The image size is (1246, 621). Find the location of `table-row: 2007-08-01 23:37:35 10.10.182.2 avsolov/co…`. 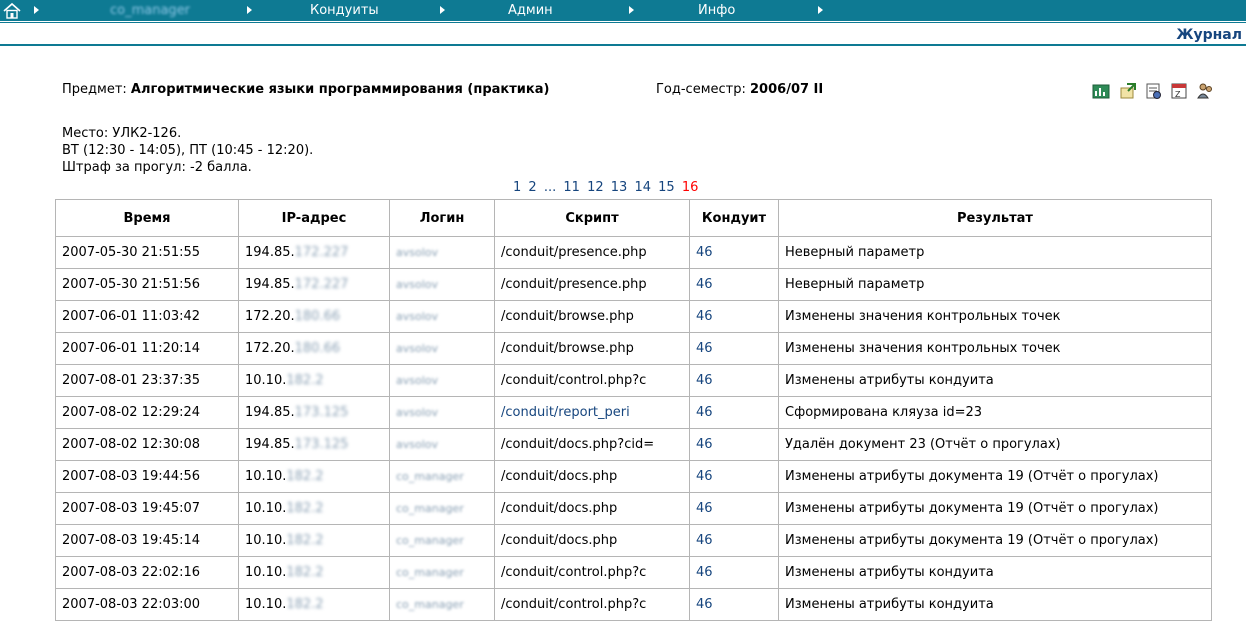

table-row: 2007-08-01 23:37:35 10.10.182.2 avsolov/co… is located at coordinates (633, 380).